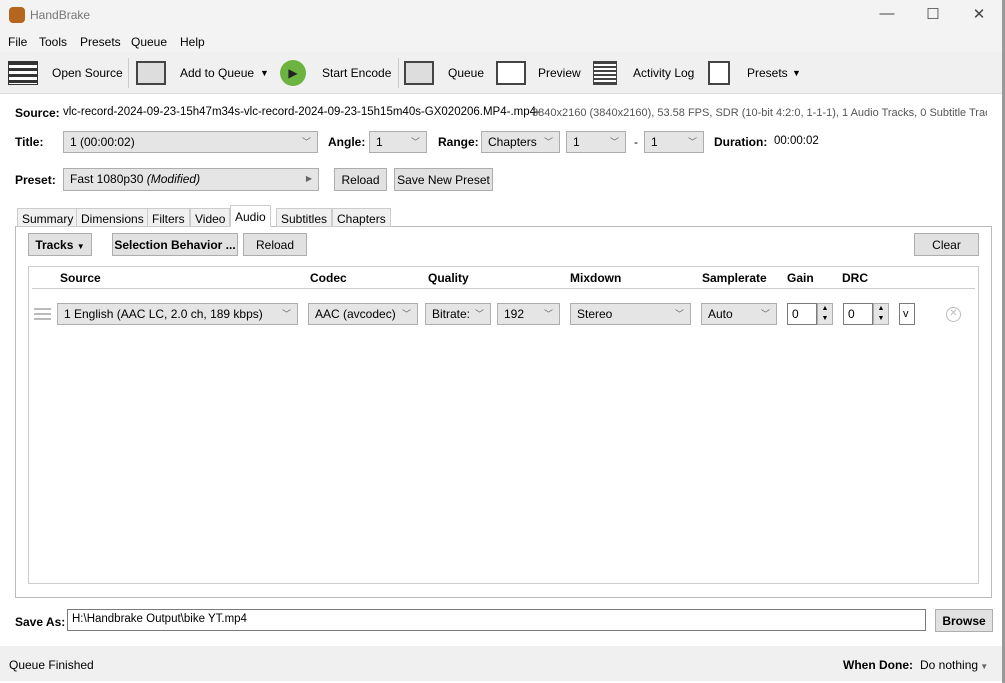 The image size is (1005, 683). What do you see at coordinates (796, 73) in the screenshot?
I see `presets-dropdown-icon: ▼` at bounding box center [796, 73].